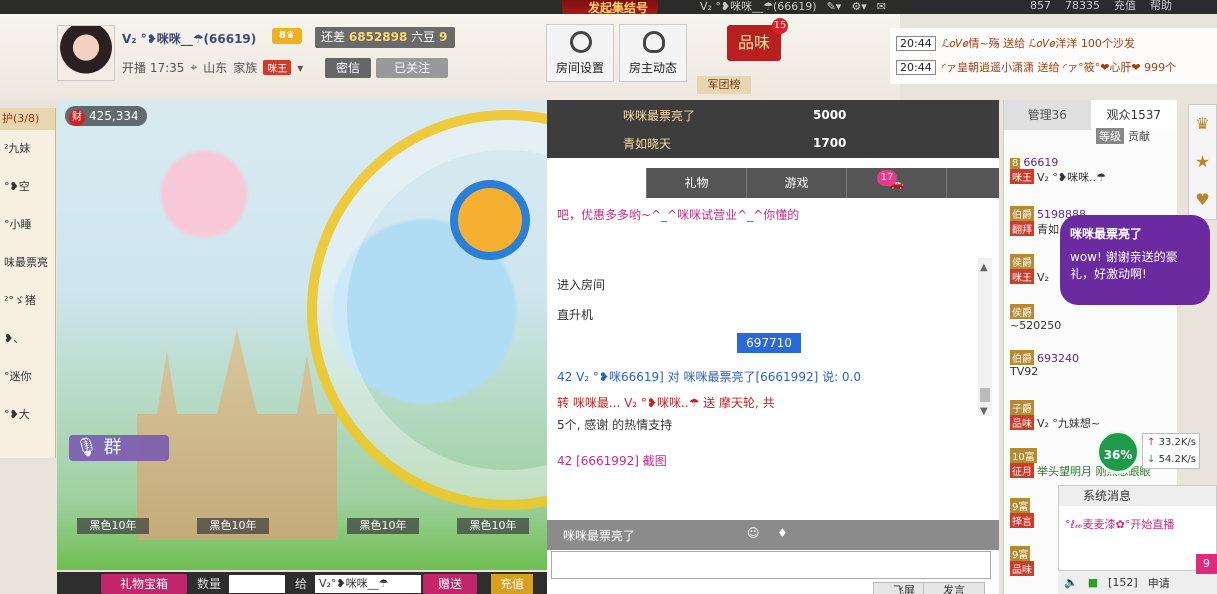  I want to click on heart-icon: ♥, so click(1202, 200).